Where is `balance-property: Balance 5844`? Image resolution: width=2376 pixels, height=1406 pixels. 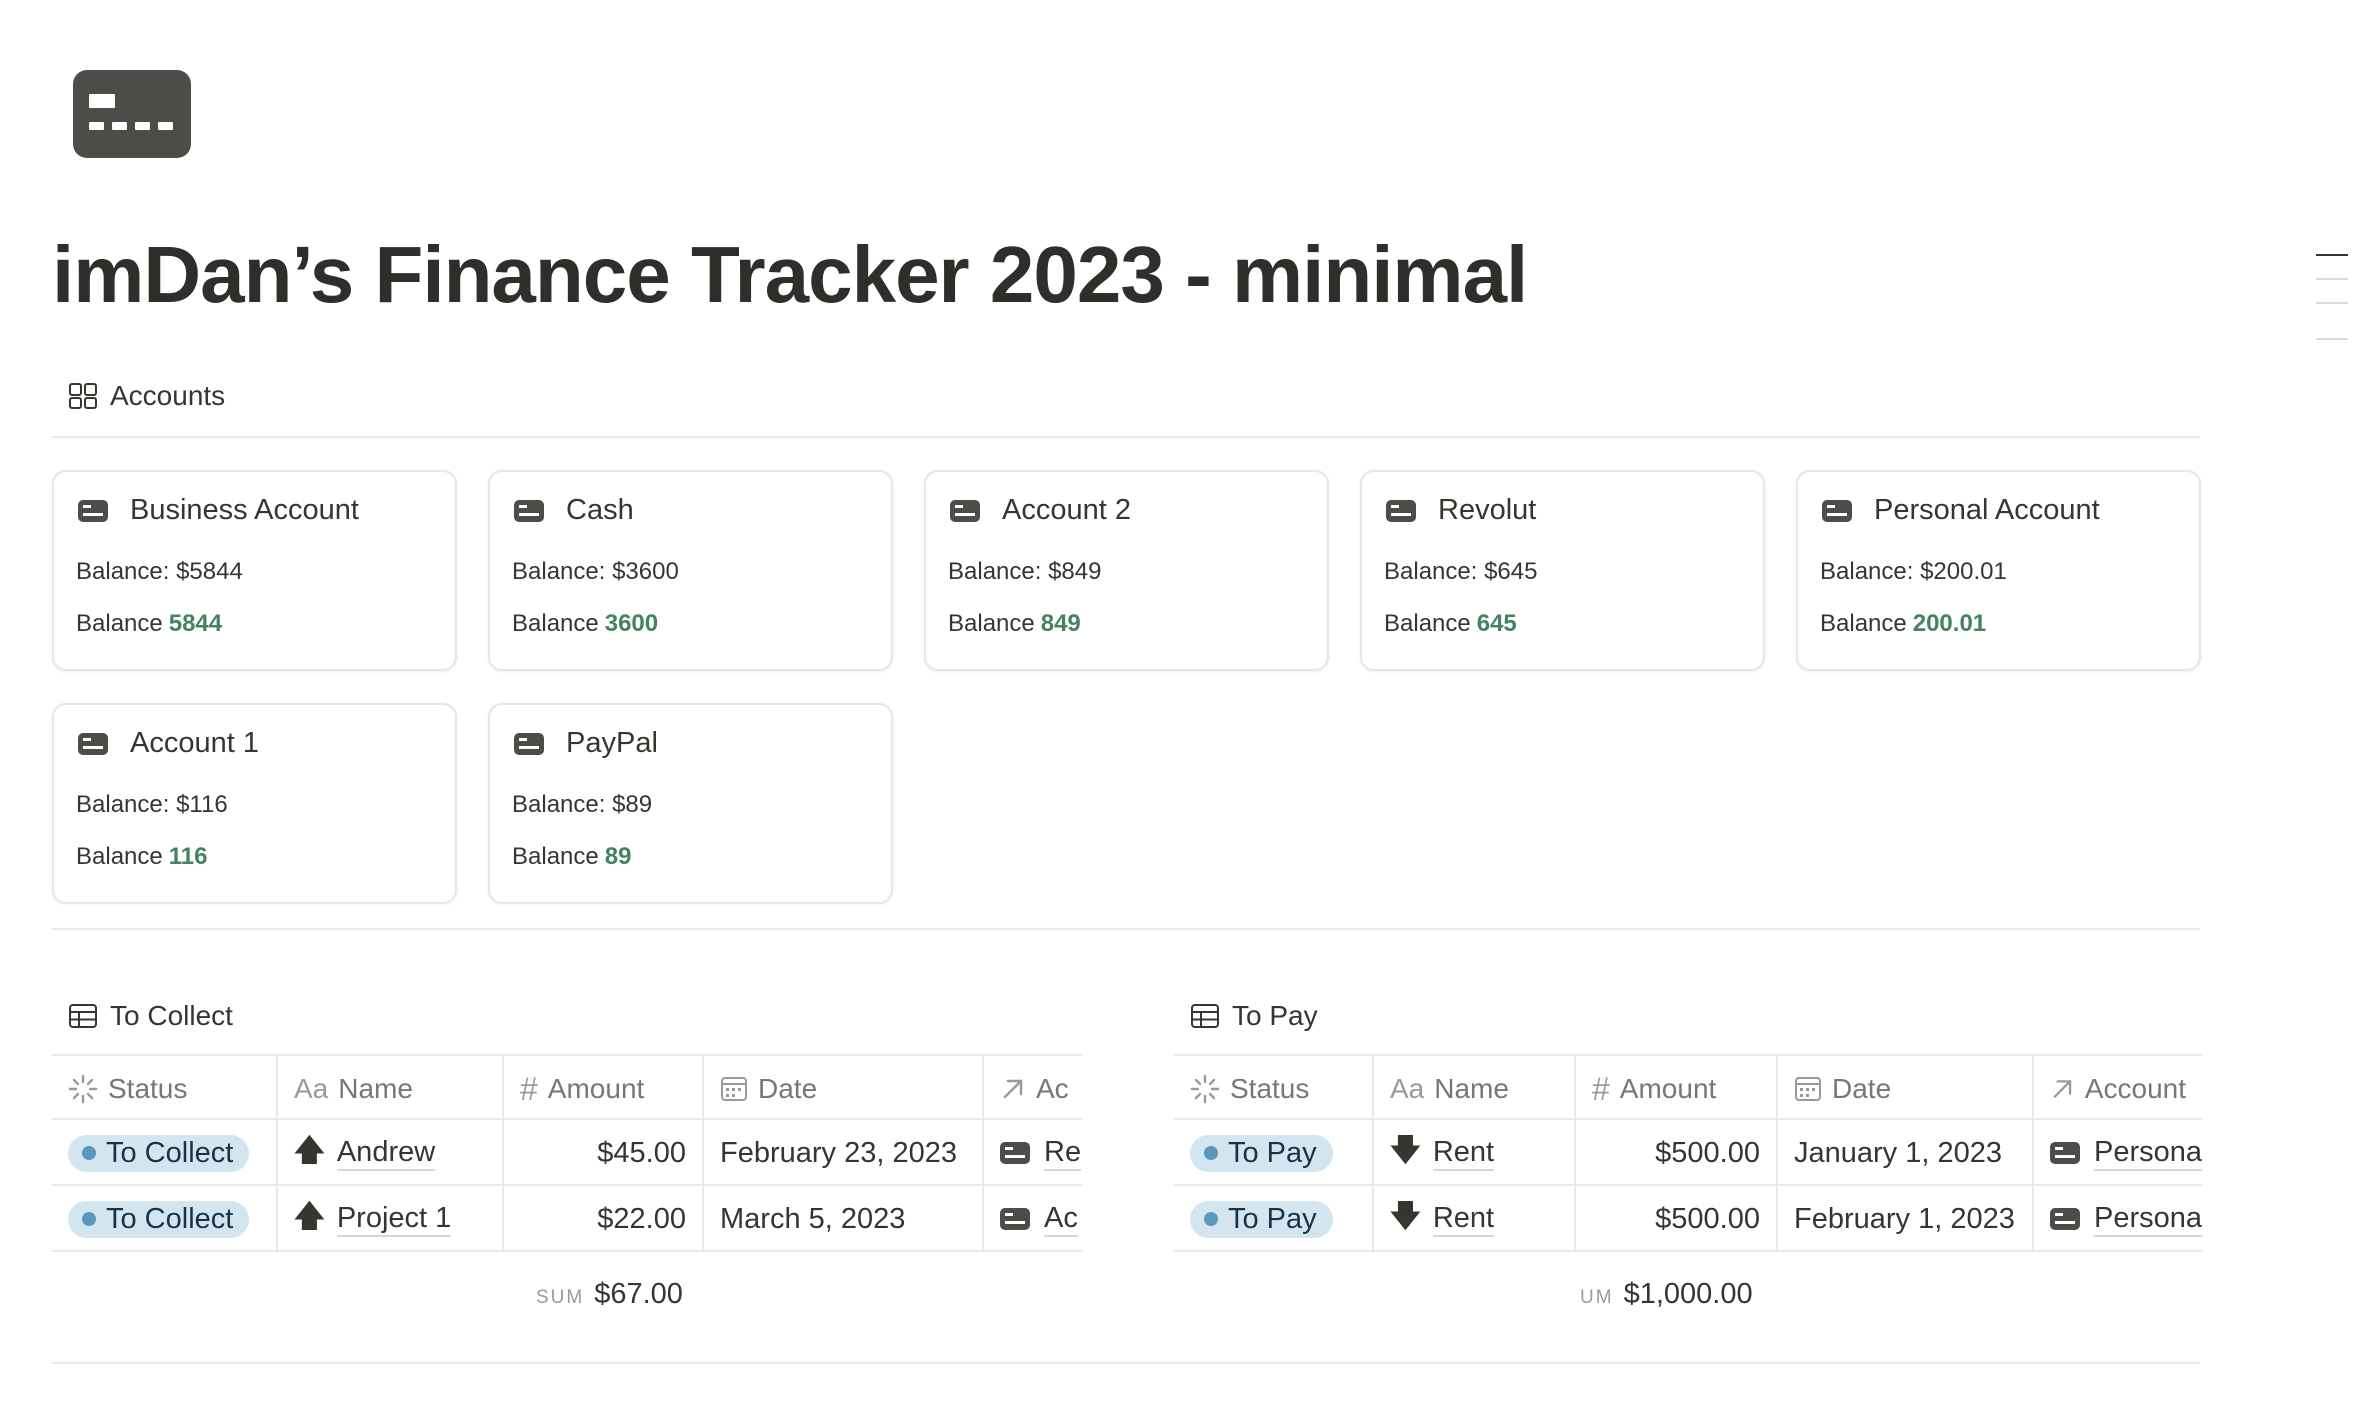 balance-property: Balance 5844 is located at coordinates (149, 623).